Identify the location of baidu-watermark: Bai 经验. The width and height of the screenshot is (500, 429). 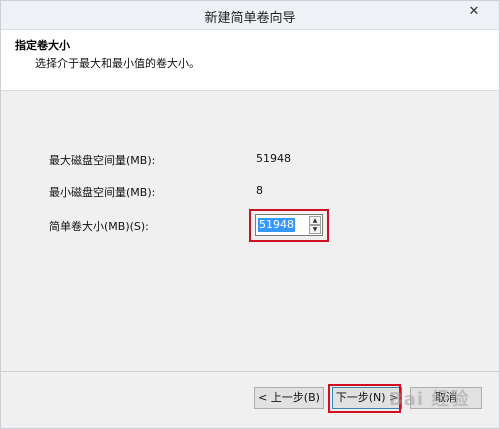
(429, 399).